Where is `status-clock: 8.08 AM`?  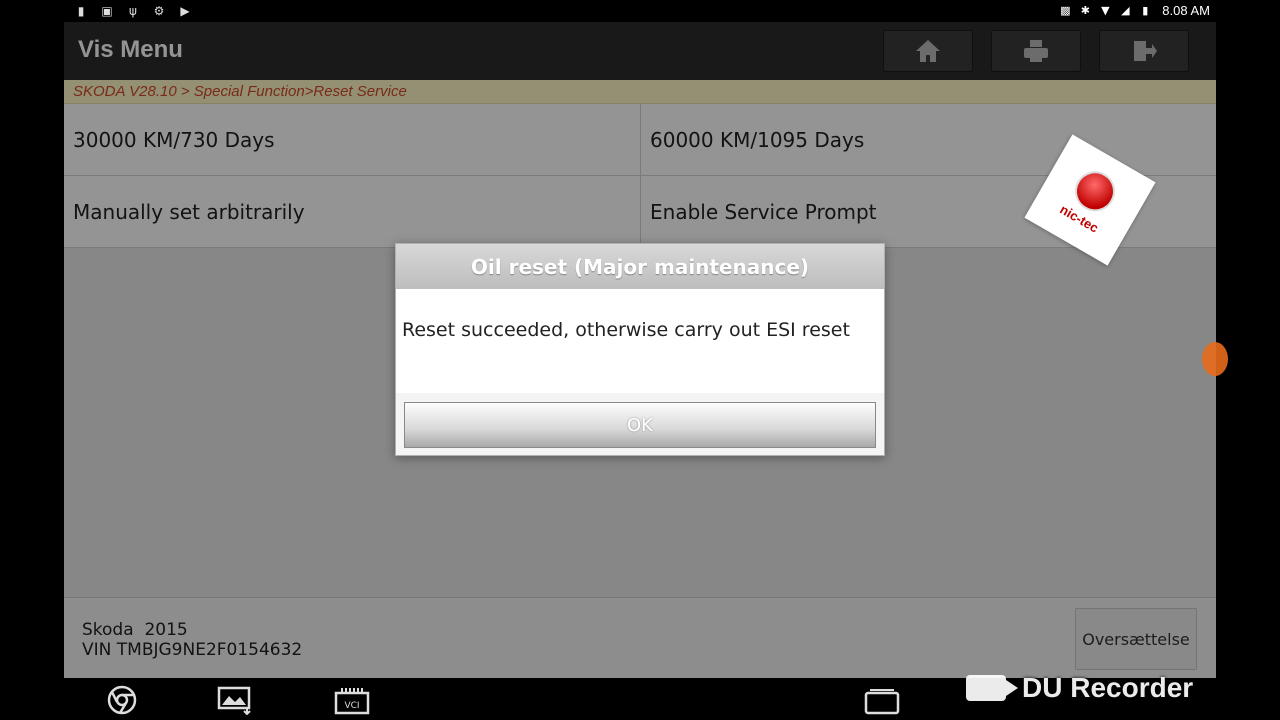
status-clock: 8.08 AM is located at coordinates (1186, 10).